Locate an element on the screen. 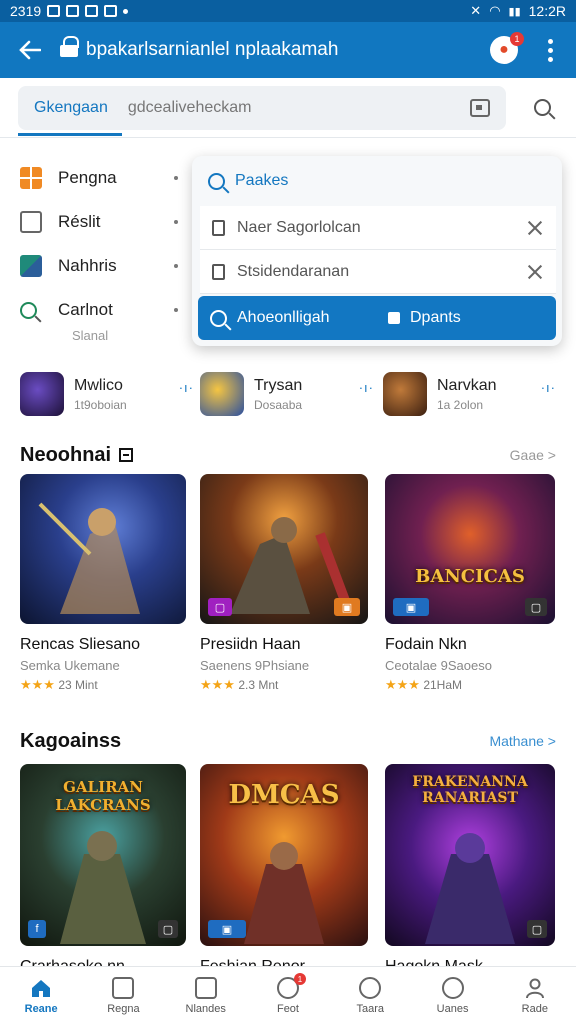  game-art: GALIRAN LAKCRANS f ▢ is located at coordinates (103, 855).